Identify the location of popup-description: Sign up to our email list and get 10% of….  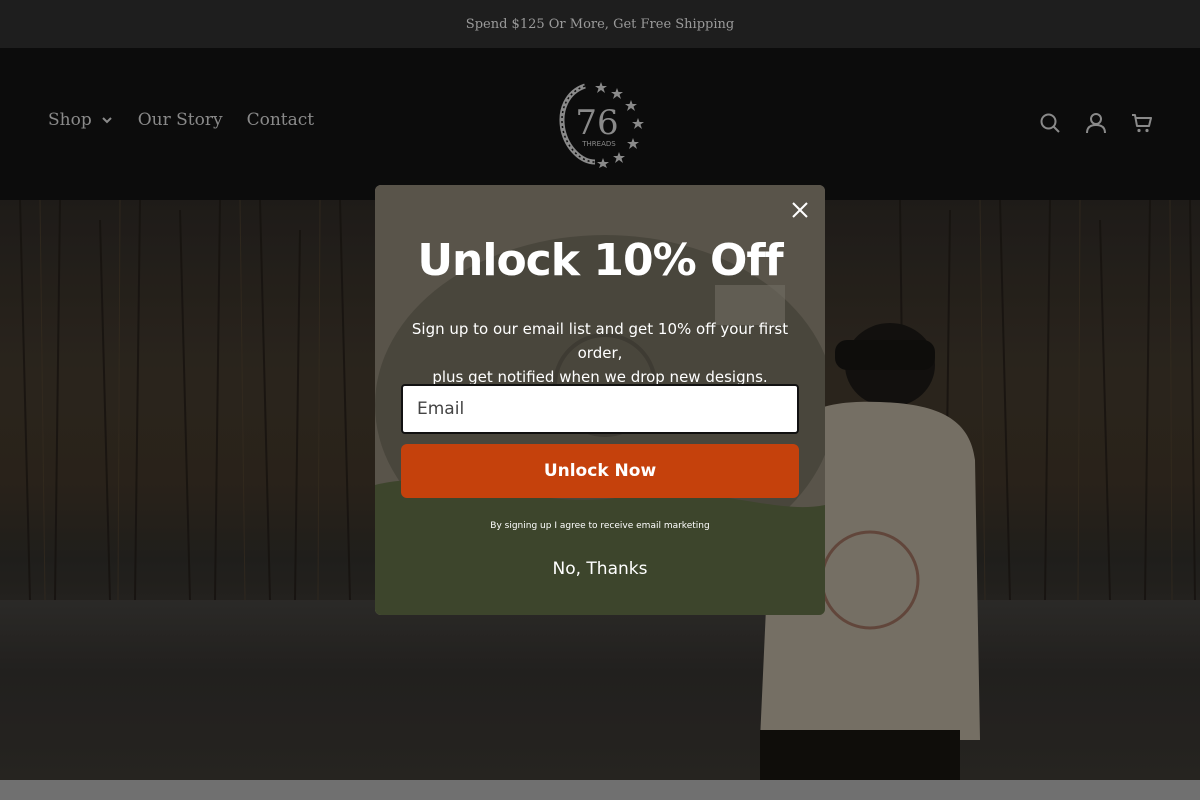
(600, 353).